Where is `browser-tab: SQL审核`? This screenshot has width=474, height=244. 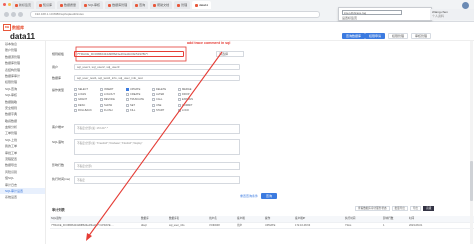 browser-tab: SQL审核 is located at coordinates (92, 5).